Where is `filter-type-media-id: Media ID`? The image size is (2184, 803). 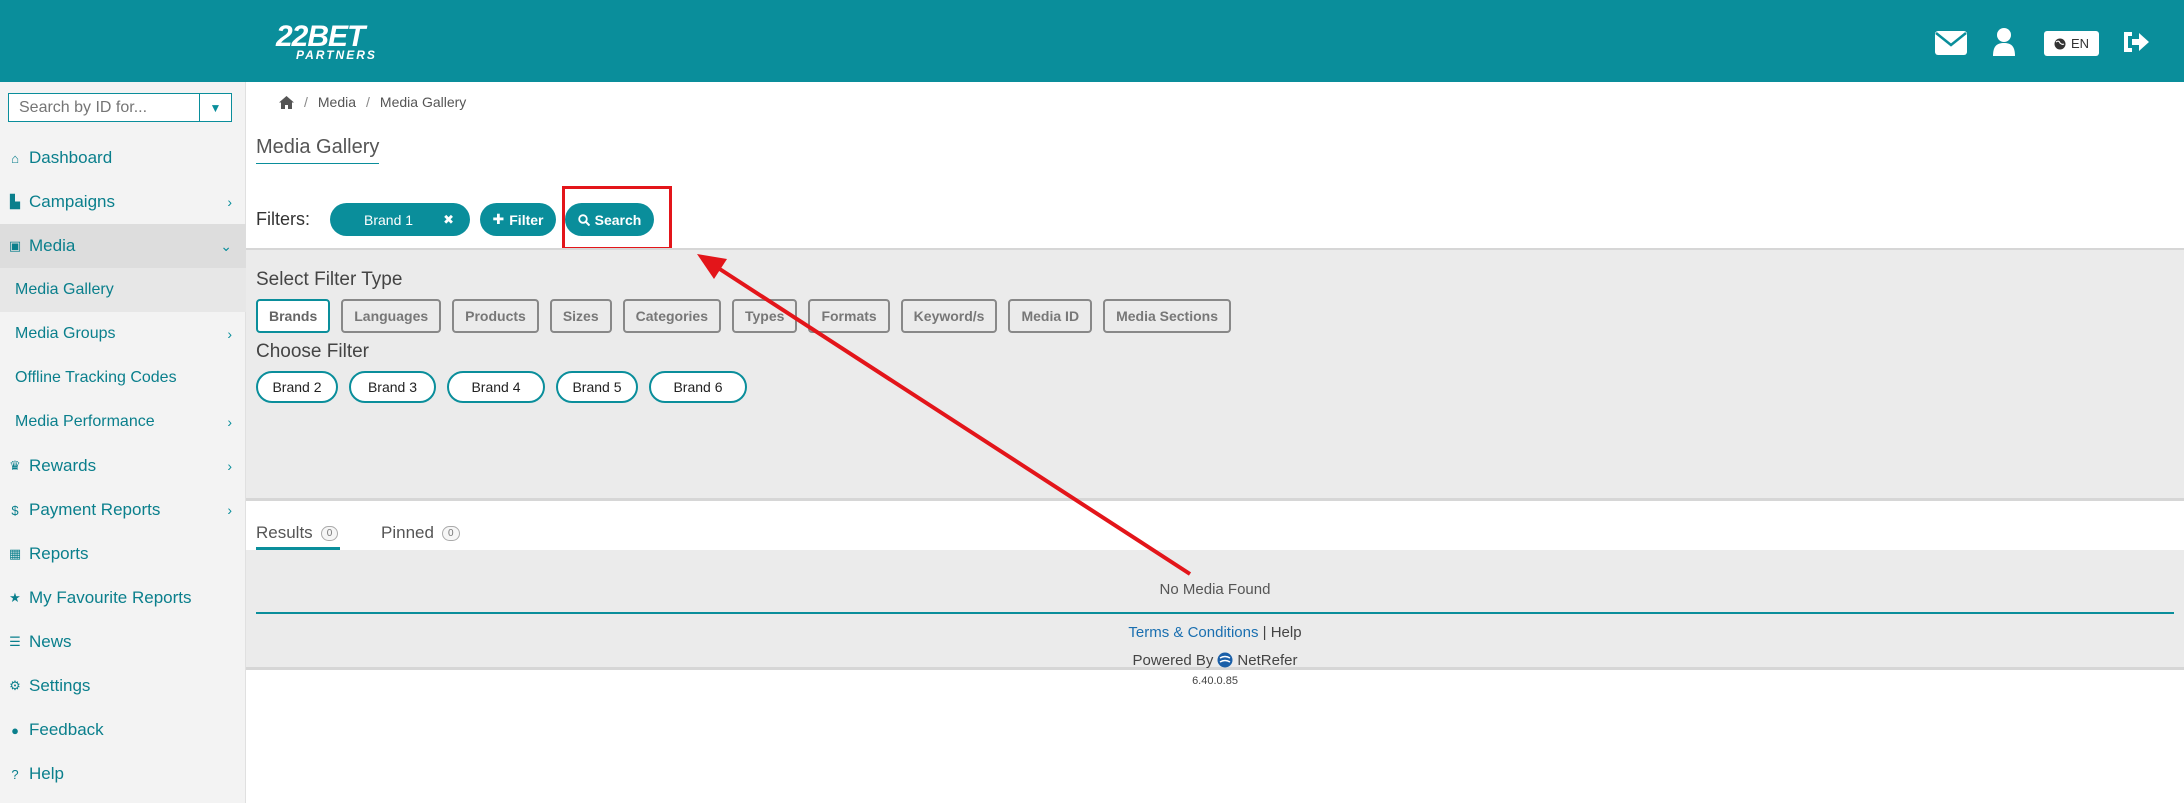 filter-type-media-id: Media ID is located at coordinates (1050, 316).